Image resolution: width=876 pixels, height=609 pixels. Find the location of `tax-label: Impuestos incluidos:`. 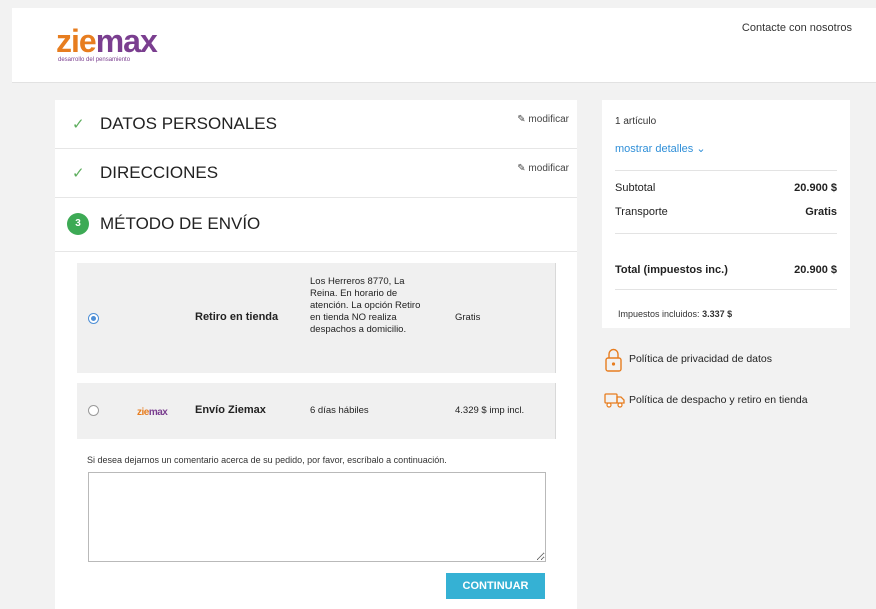

tax-label: Impuestos incluidos: is located at coordinates (659, 314).